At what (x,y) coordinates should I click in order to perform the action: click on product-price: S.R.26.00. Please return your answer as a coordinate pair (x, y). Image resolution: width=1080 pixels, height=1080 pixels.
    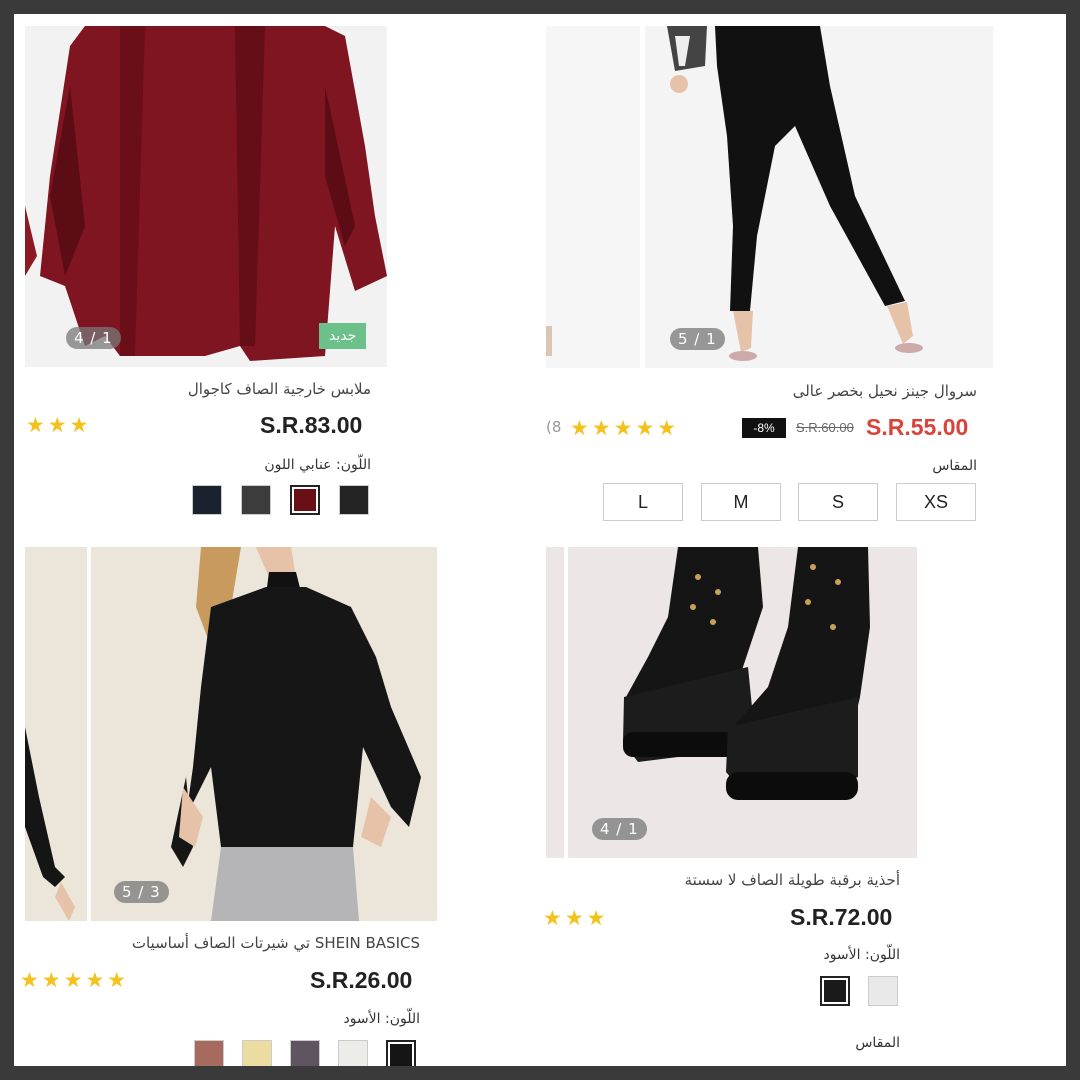
    Looking at the image, I should click on (361, 980).